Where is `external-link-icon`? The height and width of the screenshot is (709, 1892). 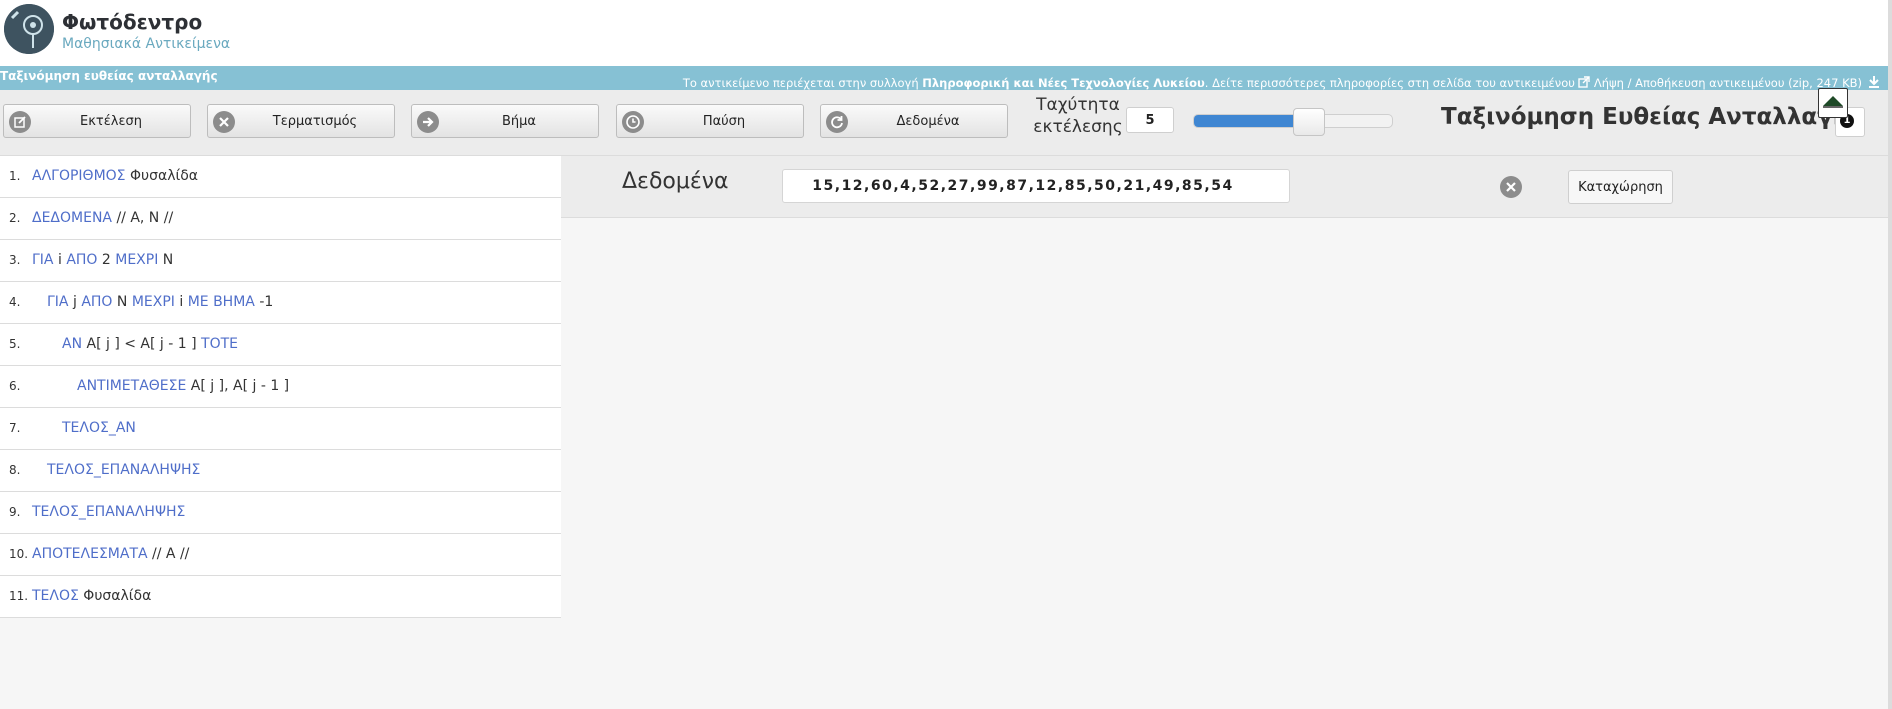
external-link-icon is located at coordinates (1584, 82).